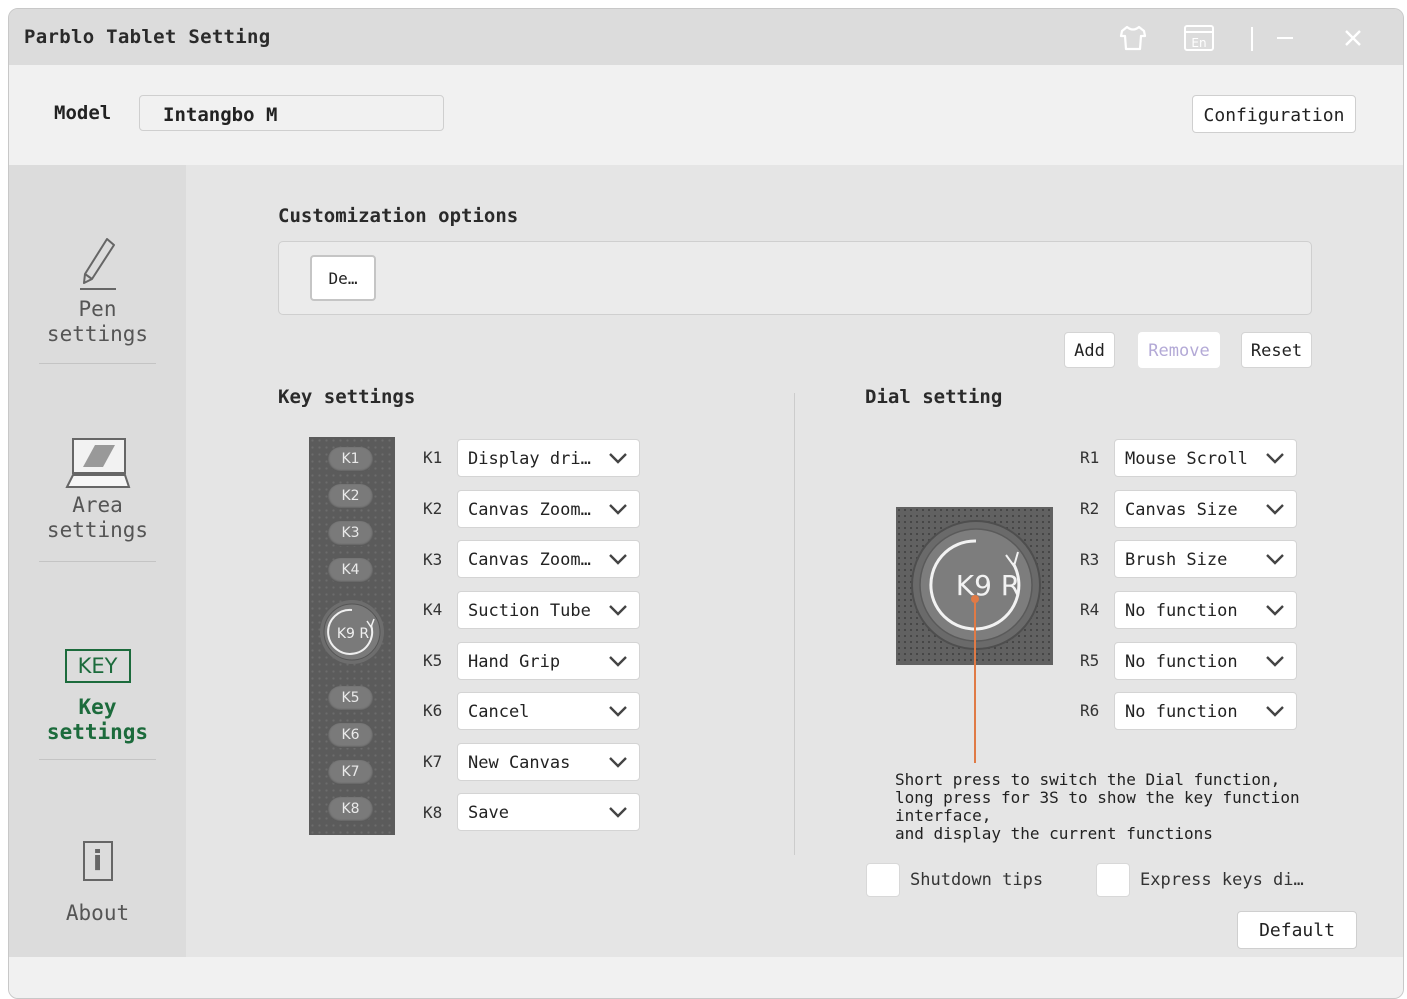 The height and width of the screenshot is (999, 1407). I want to click on dial-label-r2: R2, so click(1090, 508).